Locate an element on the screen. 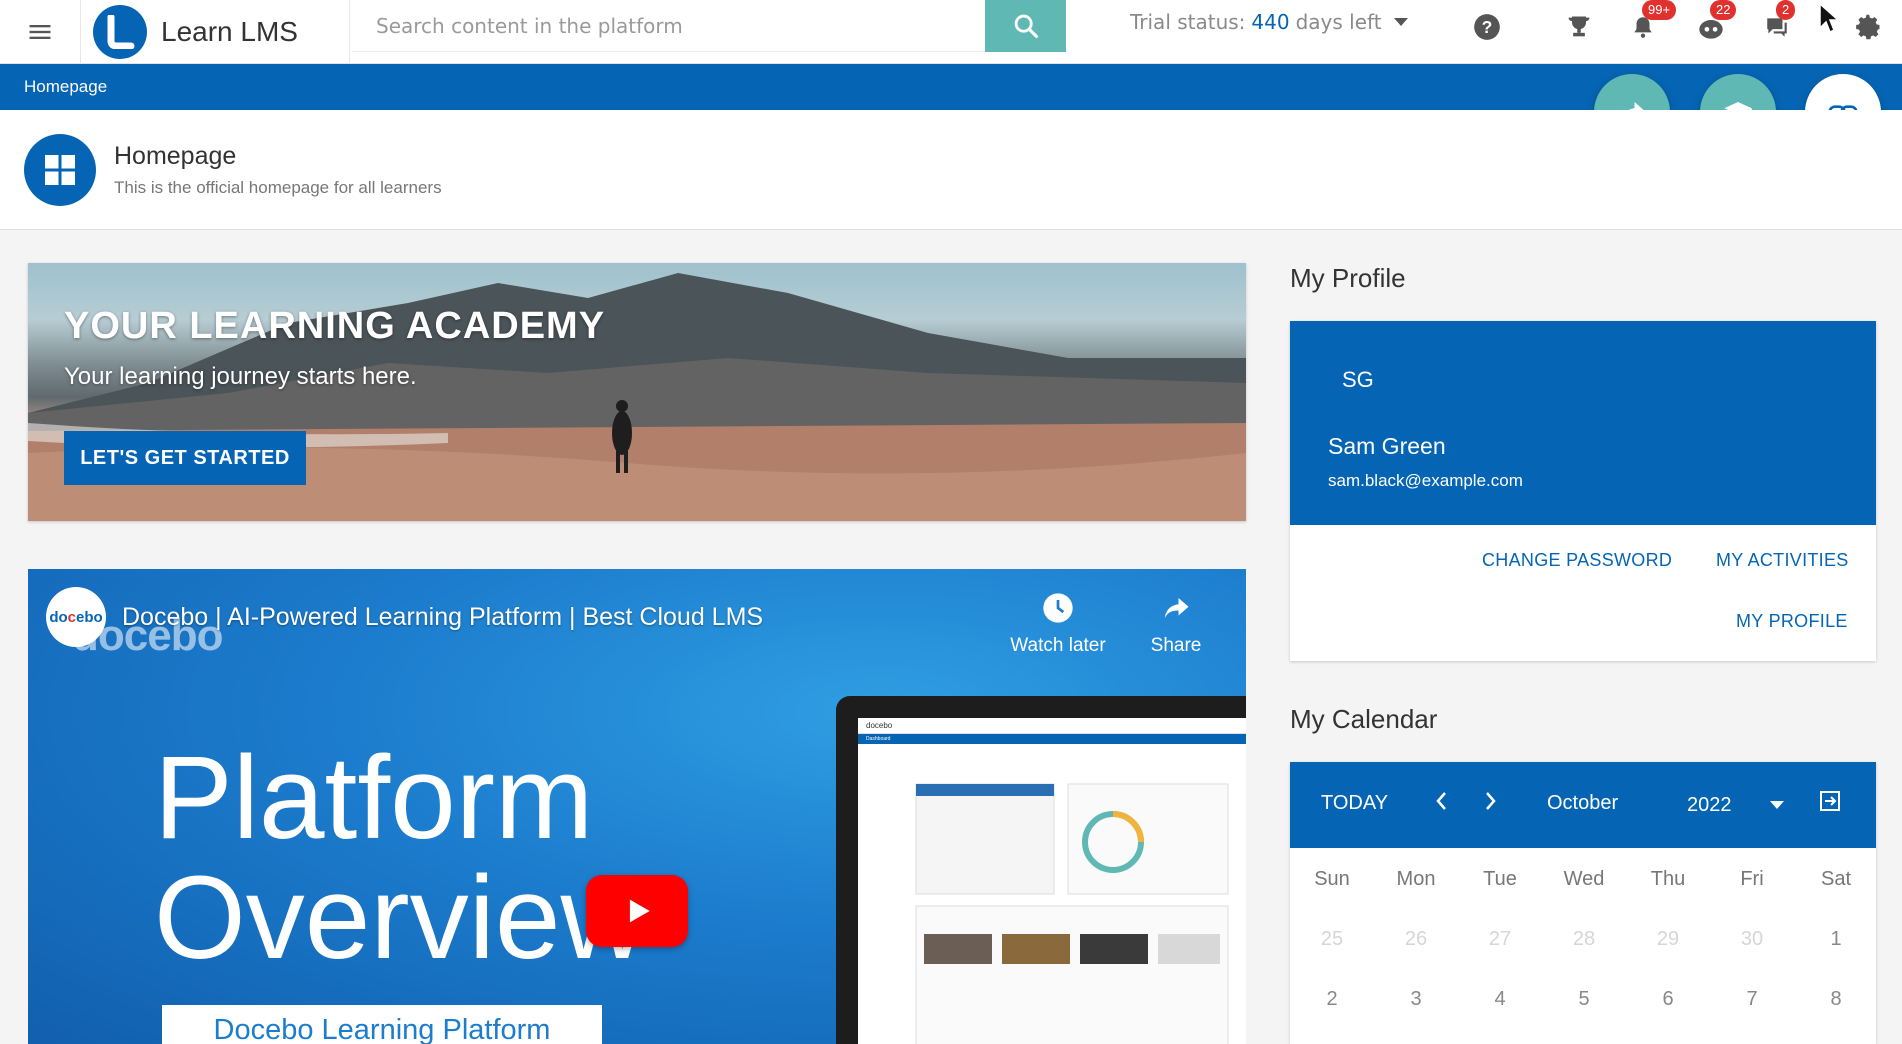 The image size is (1902, 1044). my-profile-link: MY PROFILE is located at coordinates (1792, 621).